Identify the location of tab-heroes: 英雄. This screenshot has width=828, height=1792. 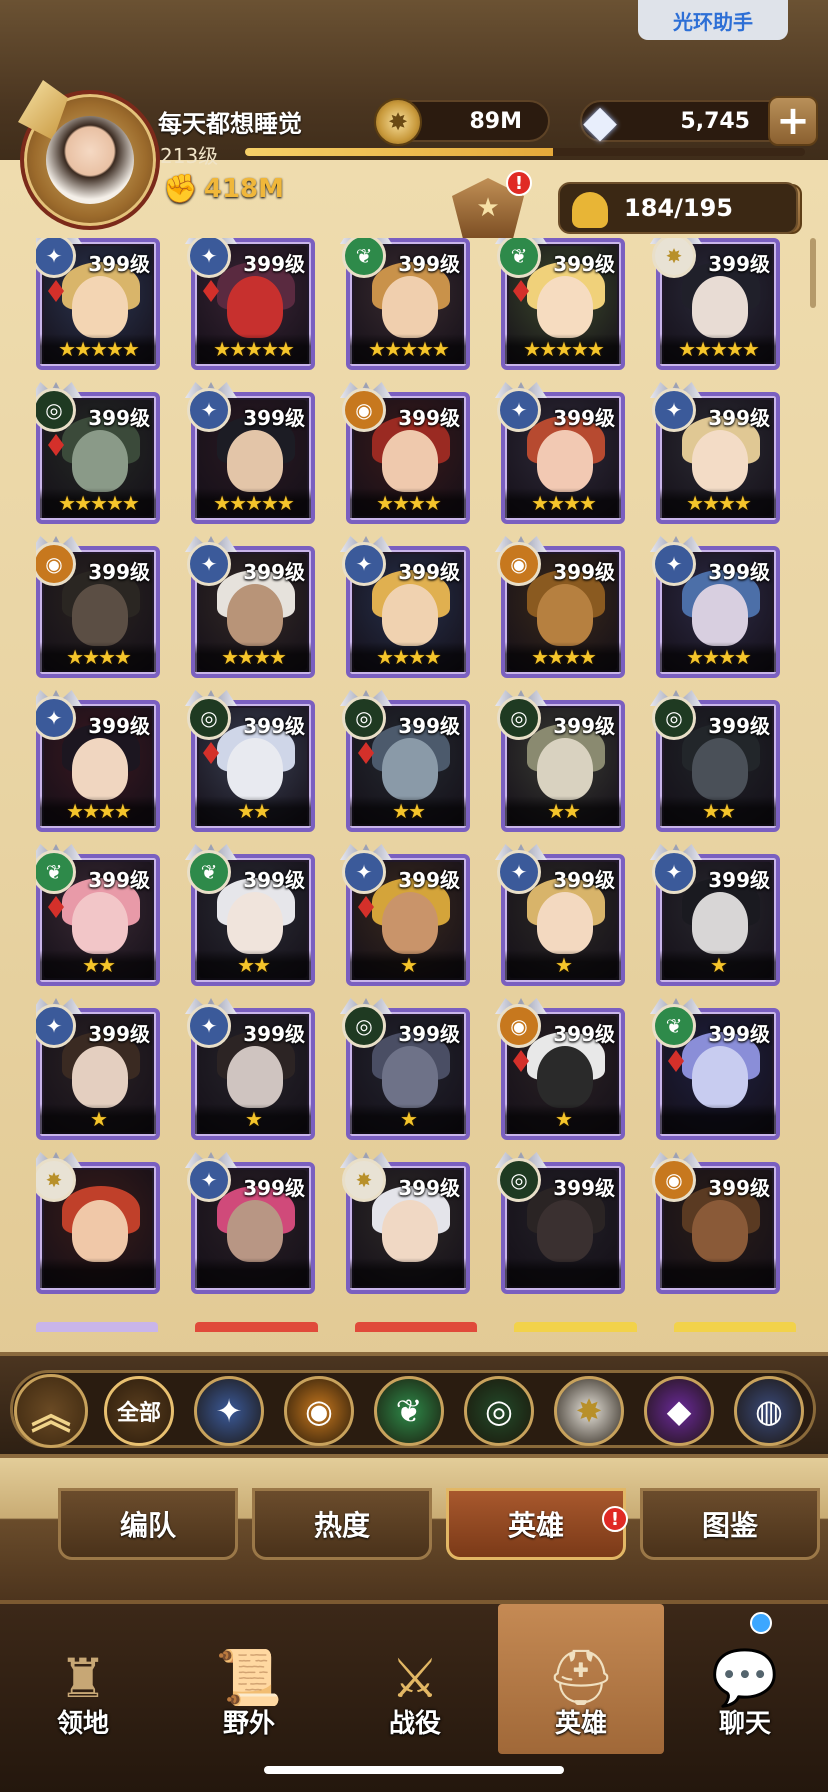
(536, 1524).